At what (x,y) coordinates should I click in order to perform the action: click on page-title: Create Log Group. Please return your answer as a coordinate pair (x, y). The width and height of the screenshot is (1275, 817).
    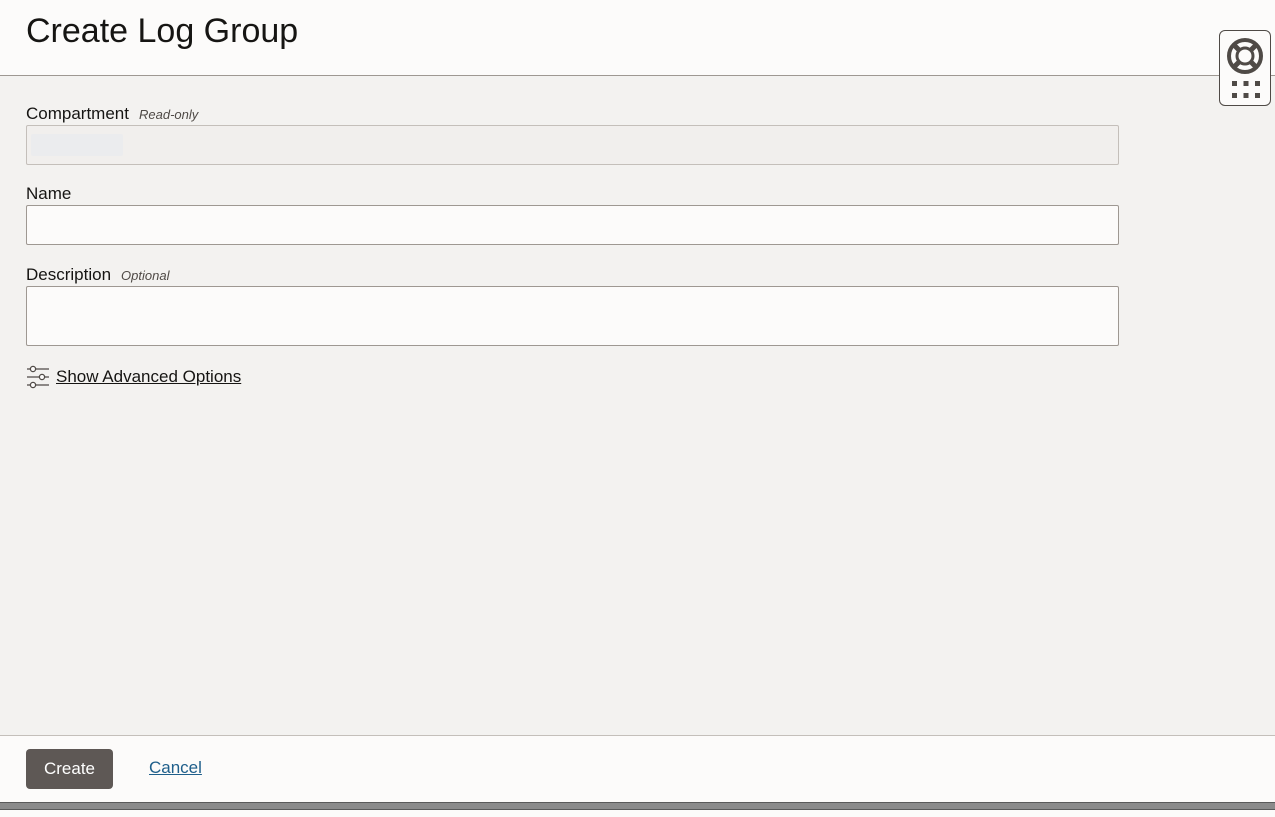
    Looking at the image, I should click on (162, 31).